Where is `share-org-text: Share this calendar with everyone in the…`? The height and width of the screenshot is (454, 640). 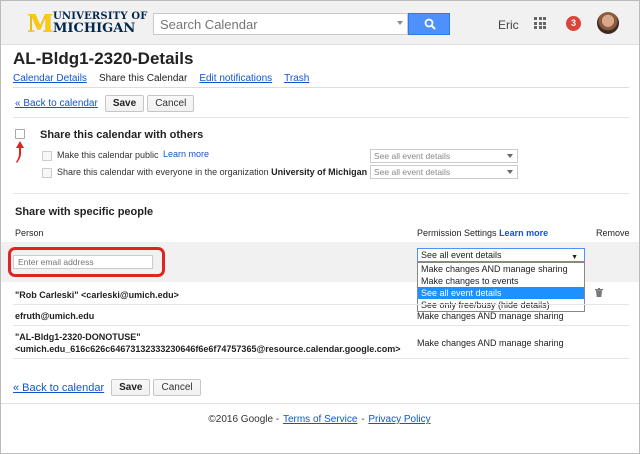 share-org-text: Share this calendar with everyone in the… is located at coordinates (163, 172).